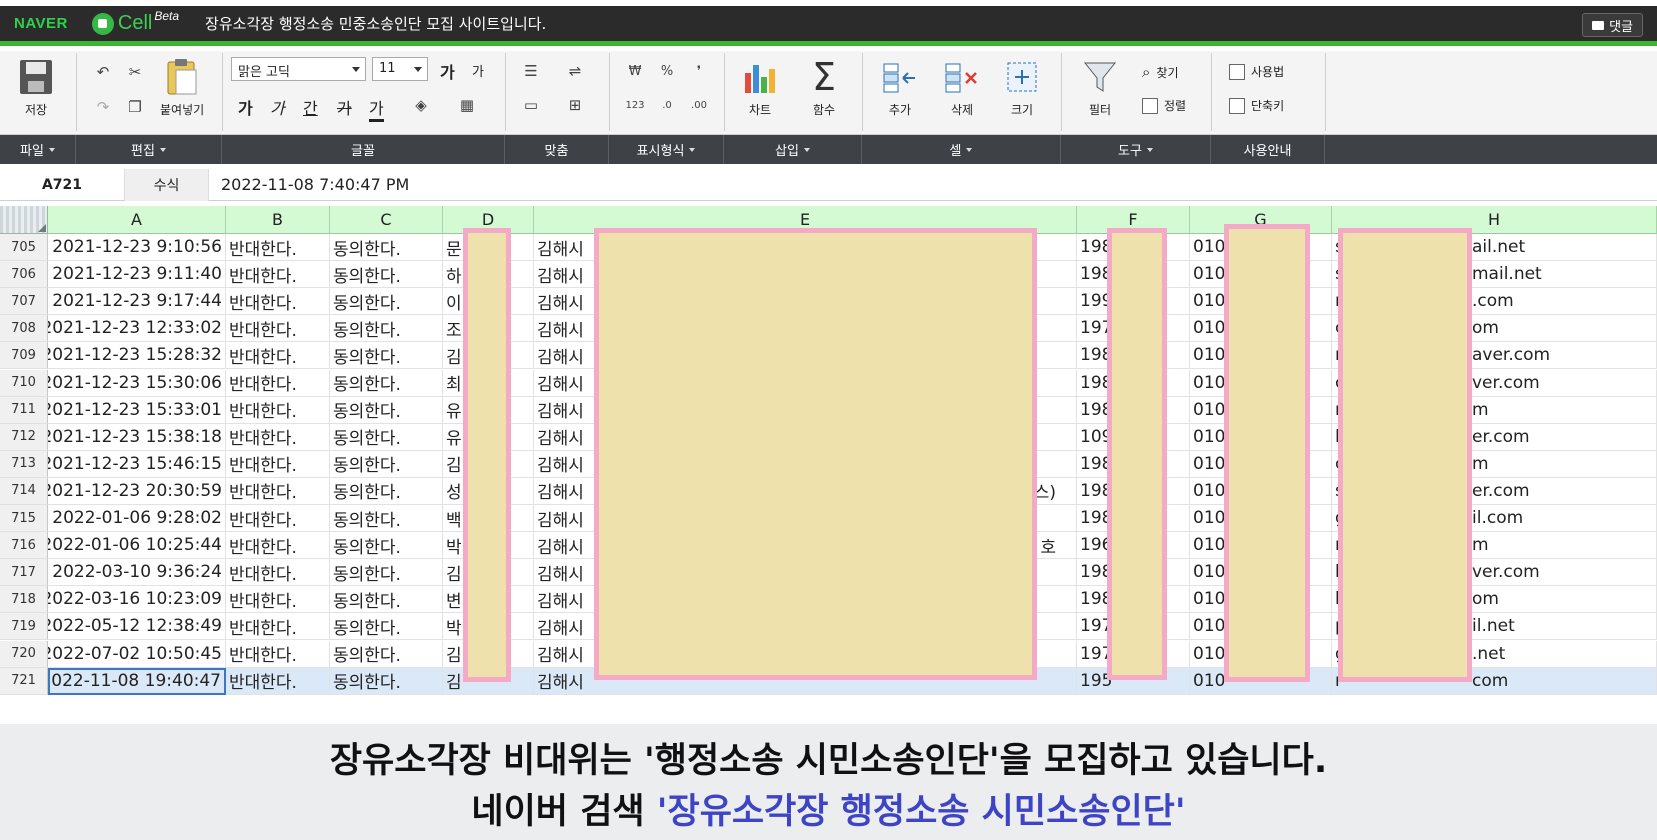 The image size is (1657, 840). I want to click on naver-logo: NAVER, so click(41, 23).